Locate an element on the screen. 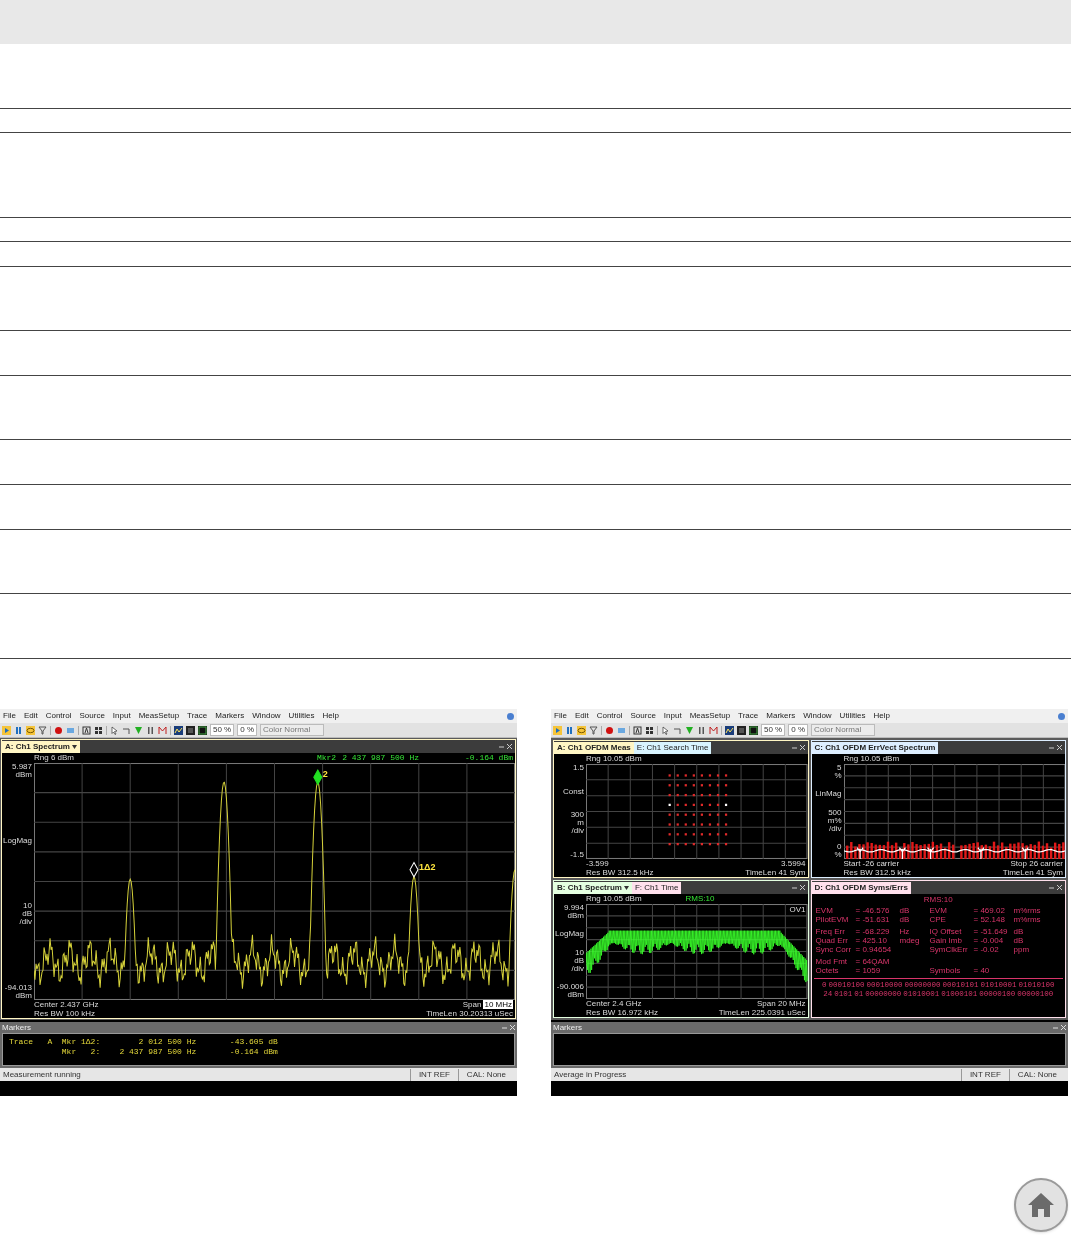 Image resolution: width=1071 pixels, height=1238 pixels. axis-label: dBm is located at coordinates (23, 775).